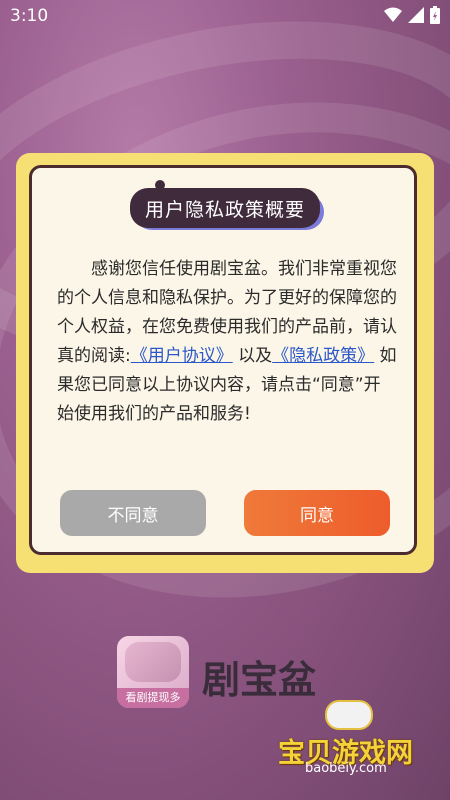  Describe the element at coordinates (225, 208) in the screenshot. I see `dialog-title: 用户隐私政策概要` at that location.